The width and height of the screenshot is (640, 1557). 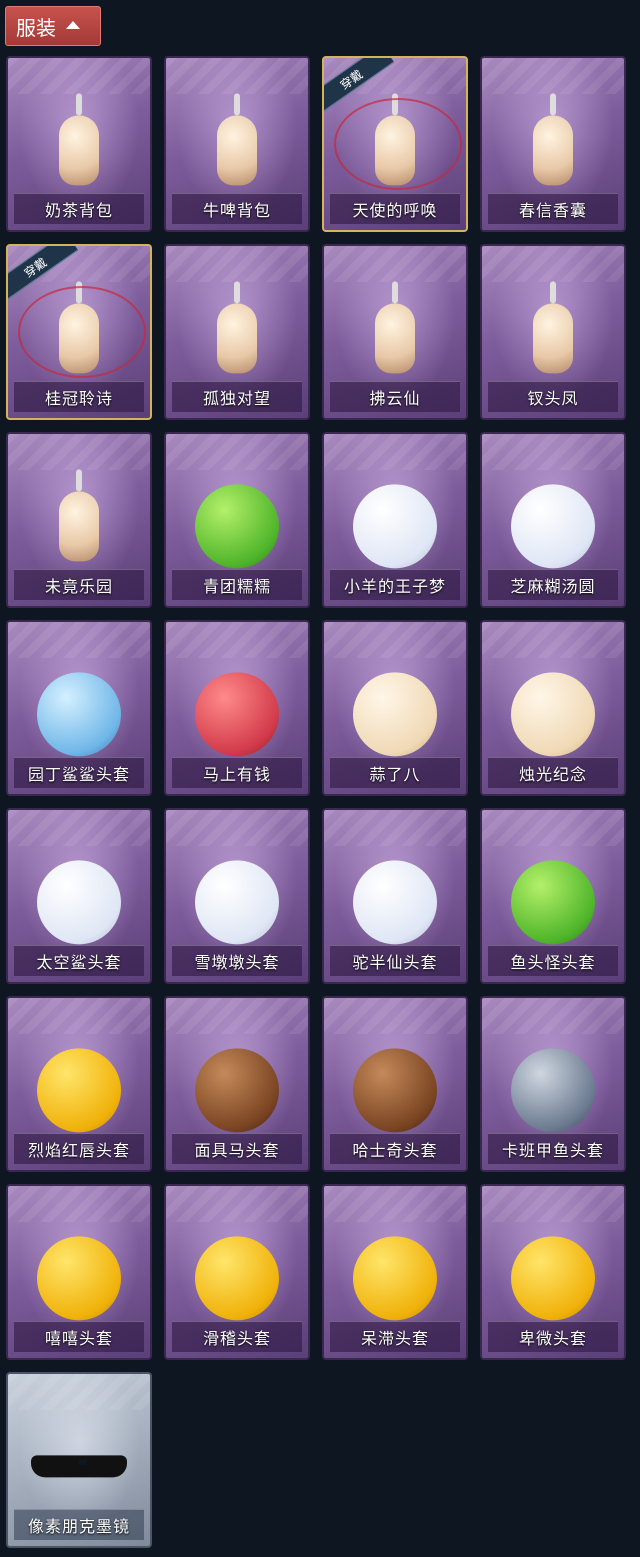 I want to click on costume-name: 牛啤背包, so click(x=236, y=210).